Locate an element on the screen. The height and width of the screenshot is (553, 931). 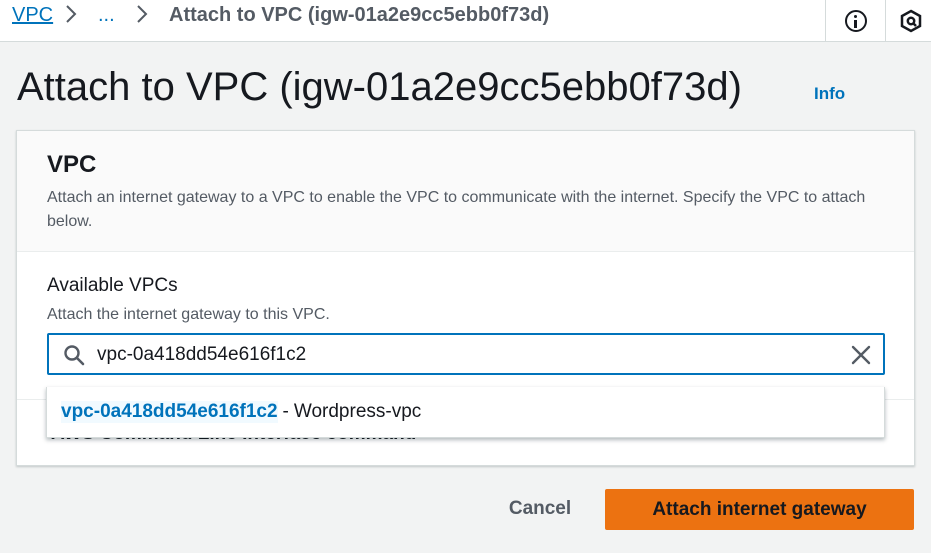
option-vpc-id: vpc-0a418dd54e616f1c2 is located at coordinates (169, 412).